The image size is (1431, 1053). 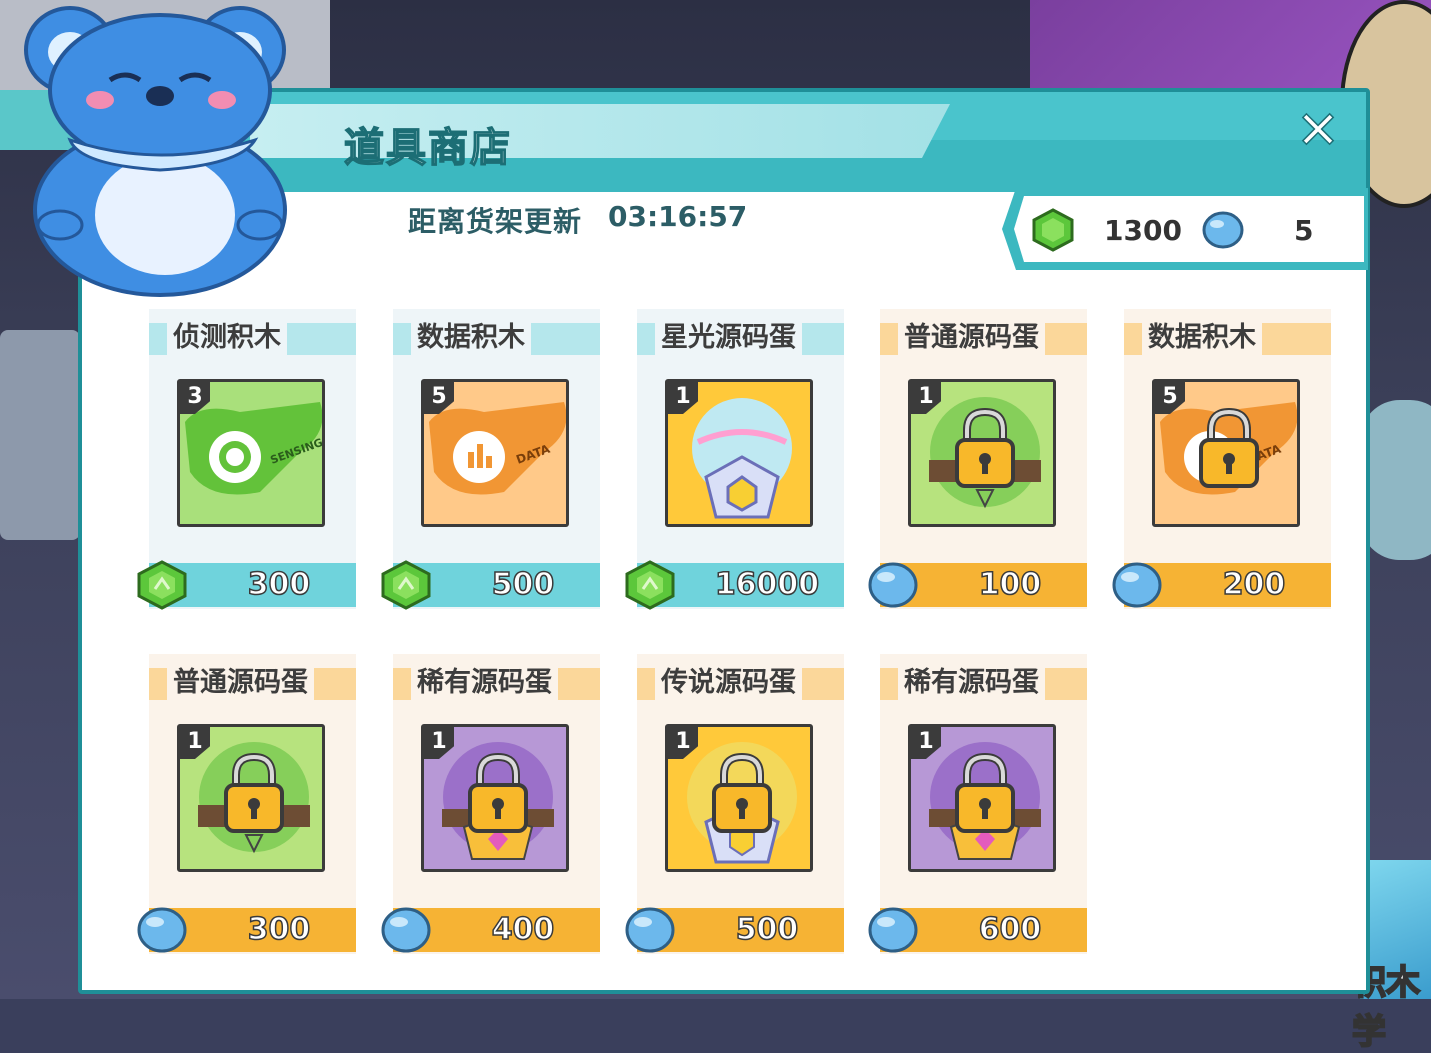 I want to click on timer-value: 03:16:57, so click(x=678, y=216).